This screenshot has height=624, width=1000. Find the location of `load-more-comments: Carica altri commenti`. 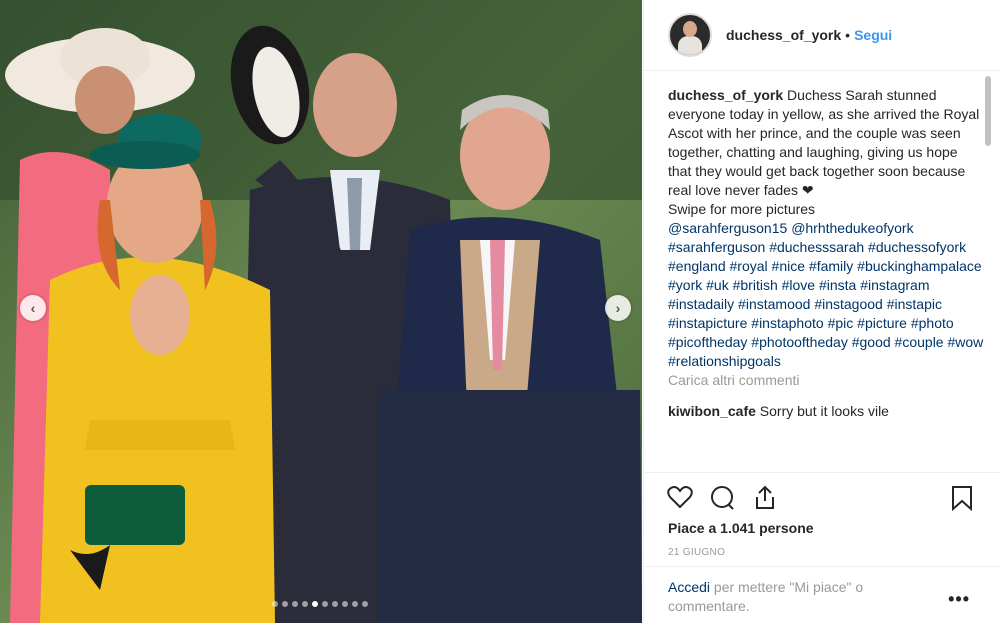

load-more-comments: Carica altri commenti is located at coordinates (826, 380).